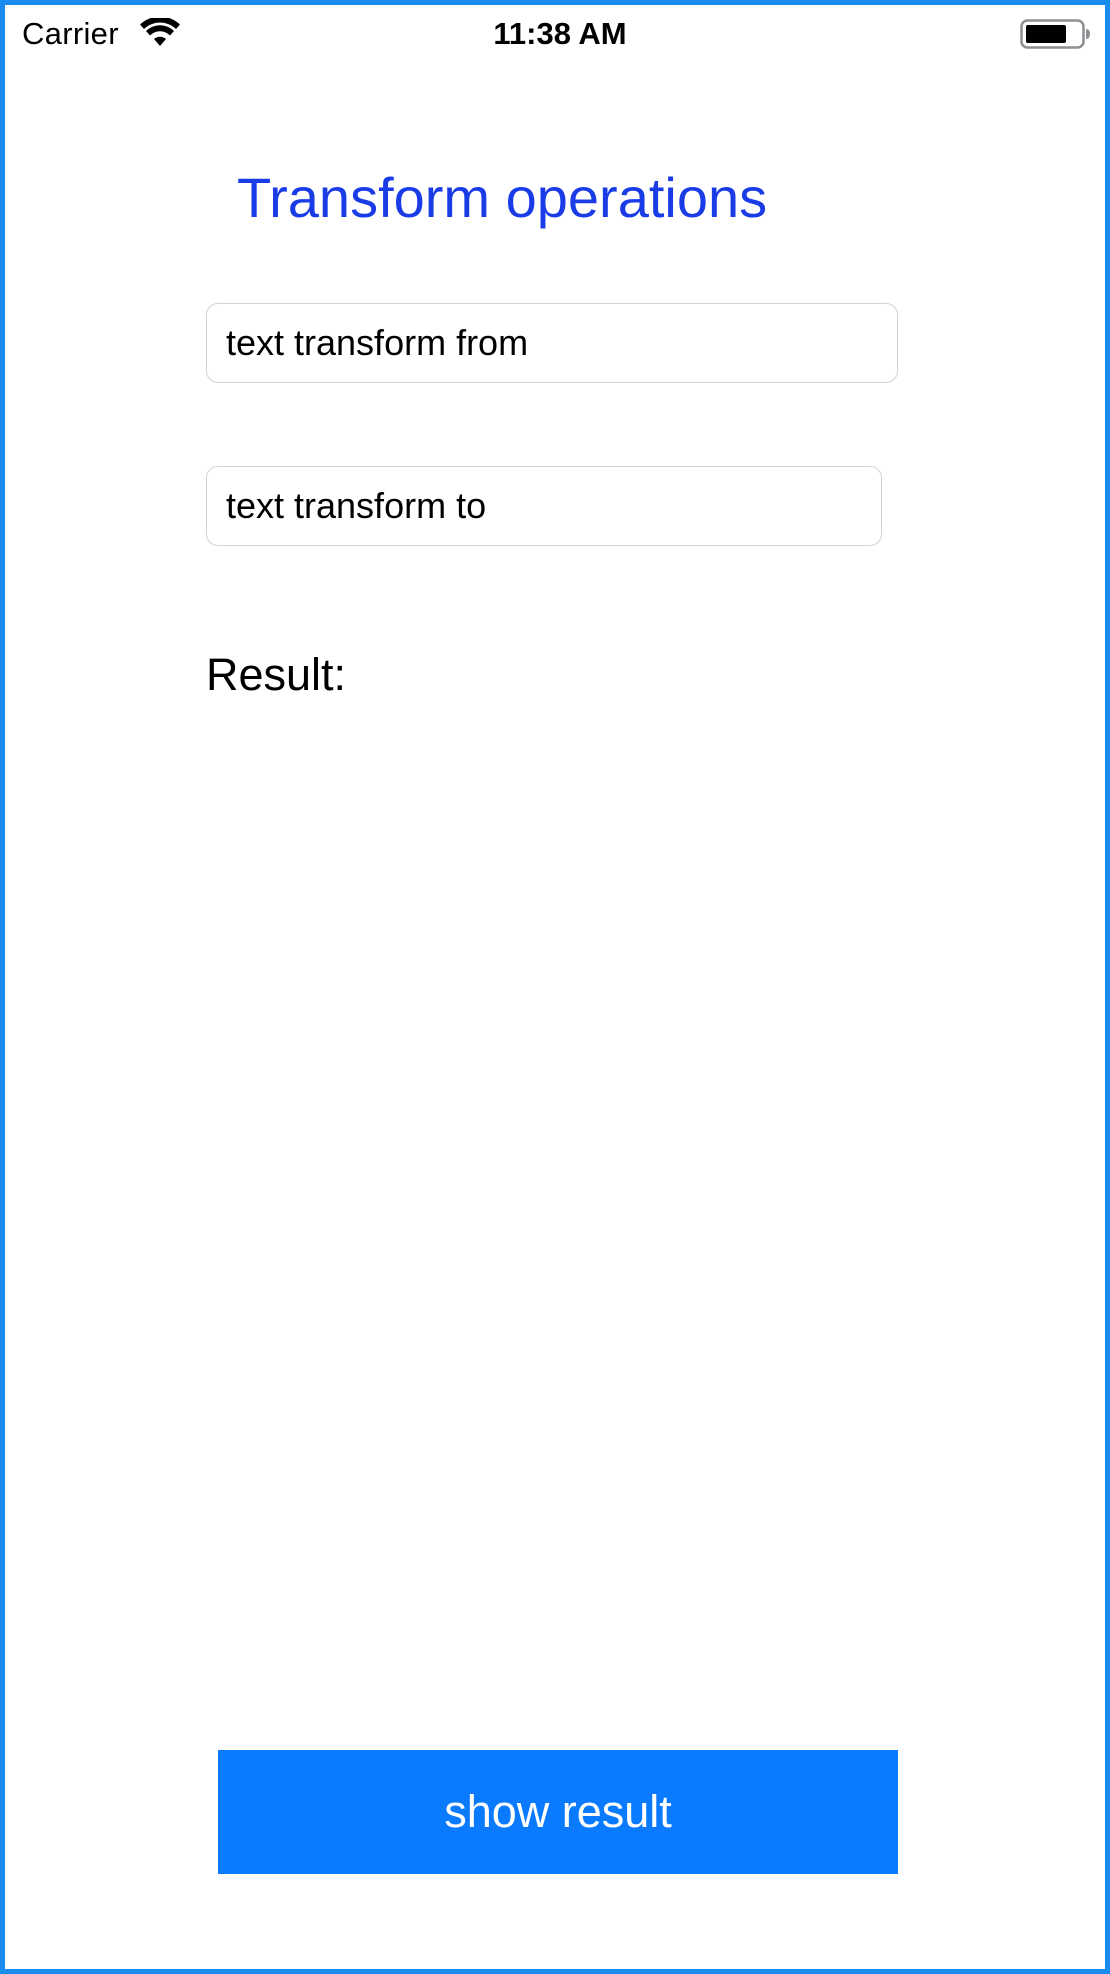  What do you see at coordinates (552, 343) in the screenshot?
I see `transform-from-input` at bounding box center [552, 343].